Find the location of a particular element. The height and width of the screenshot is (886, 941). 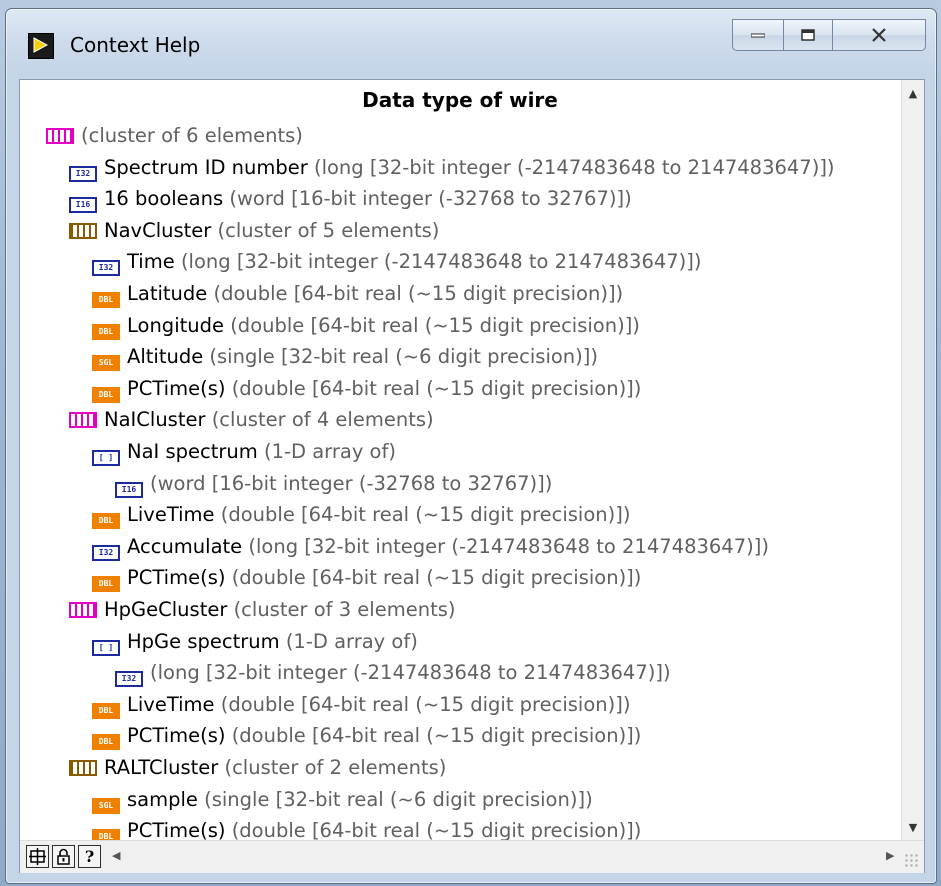

type-tree-row: HpGeCluster (cluster of 3 elements) is located at coordinates (262, 610).